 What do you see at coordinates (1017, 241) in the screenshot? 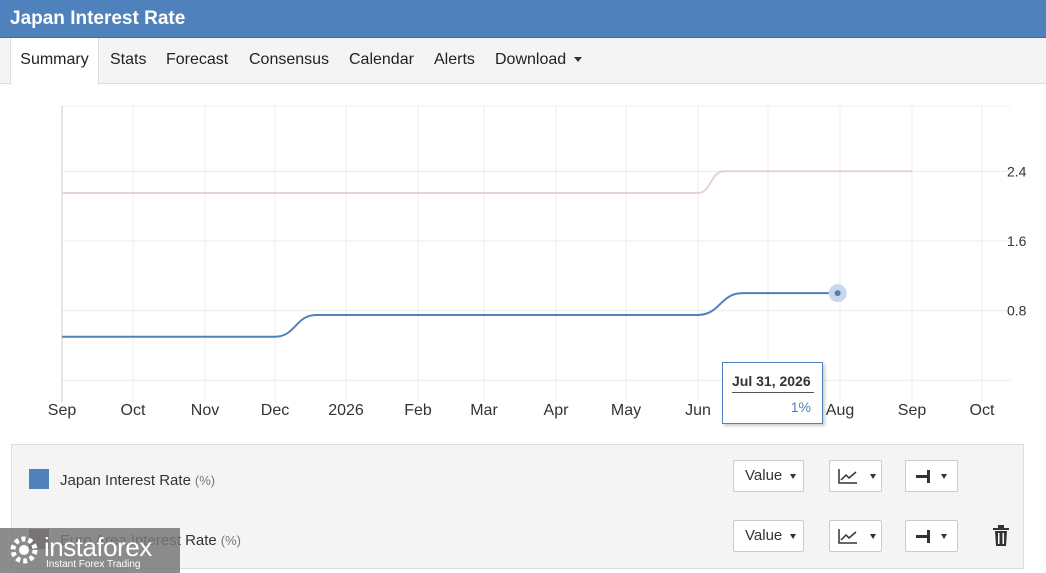
I see `y-tick-label: 1.6` at bounding box center [1017, 241].